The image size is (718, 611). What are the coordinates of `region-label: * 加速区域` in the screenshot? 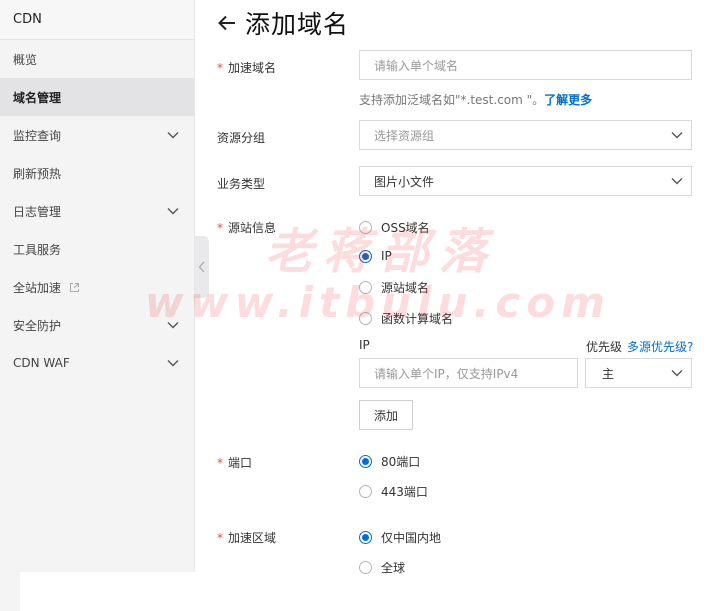 It's located at (247, 538).